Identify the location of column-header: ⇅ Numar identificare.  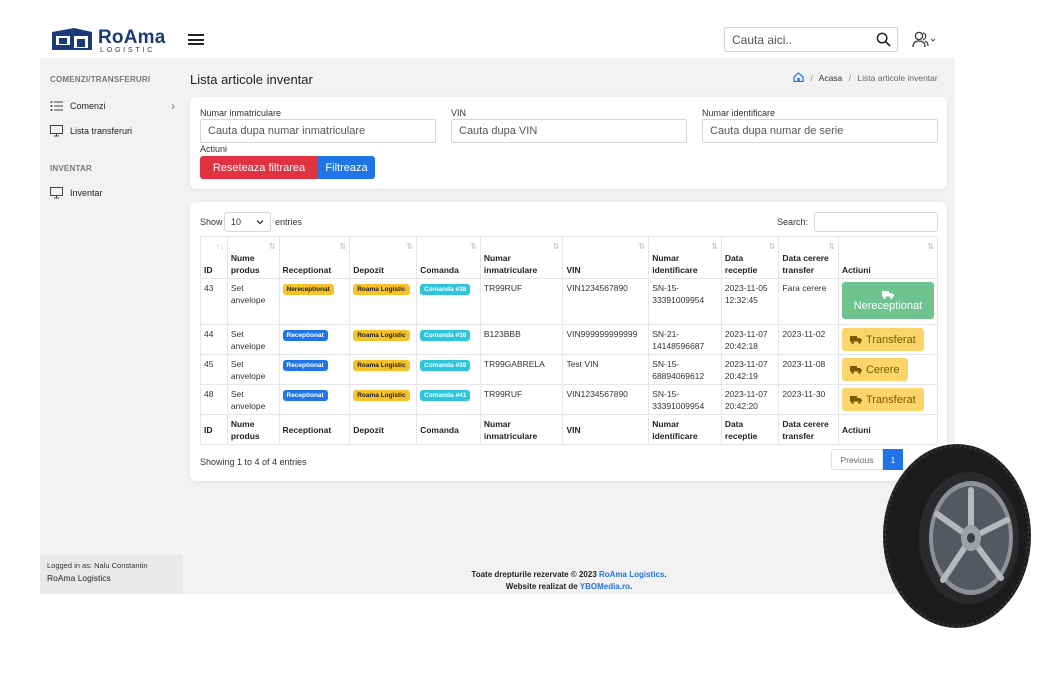
(685, 257).